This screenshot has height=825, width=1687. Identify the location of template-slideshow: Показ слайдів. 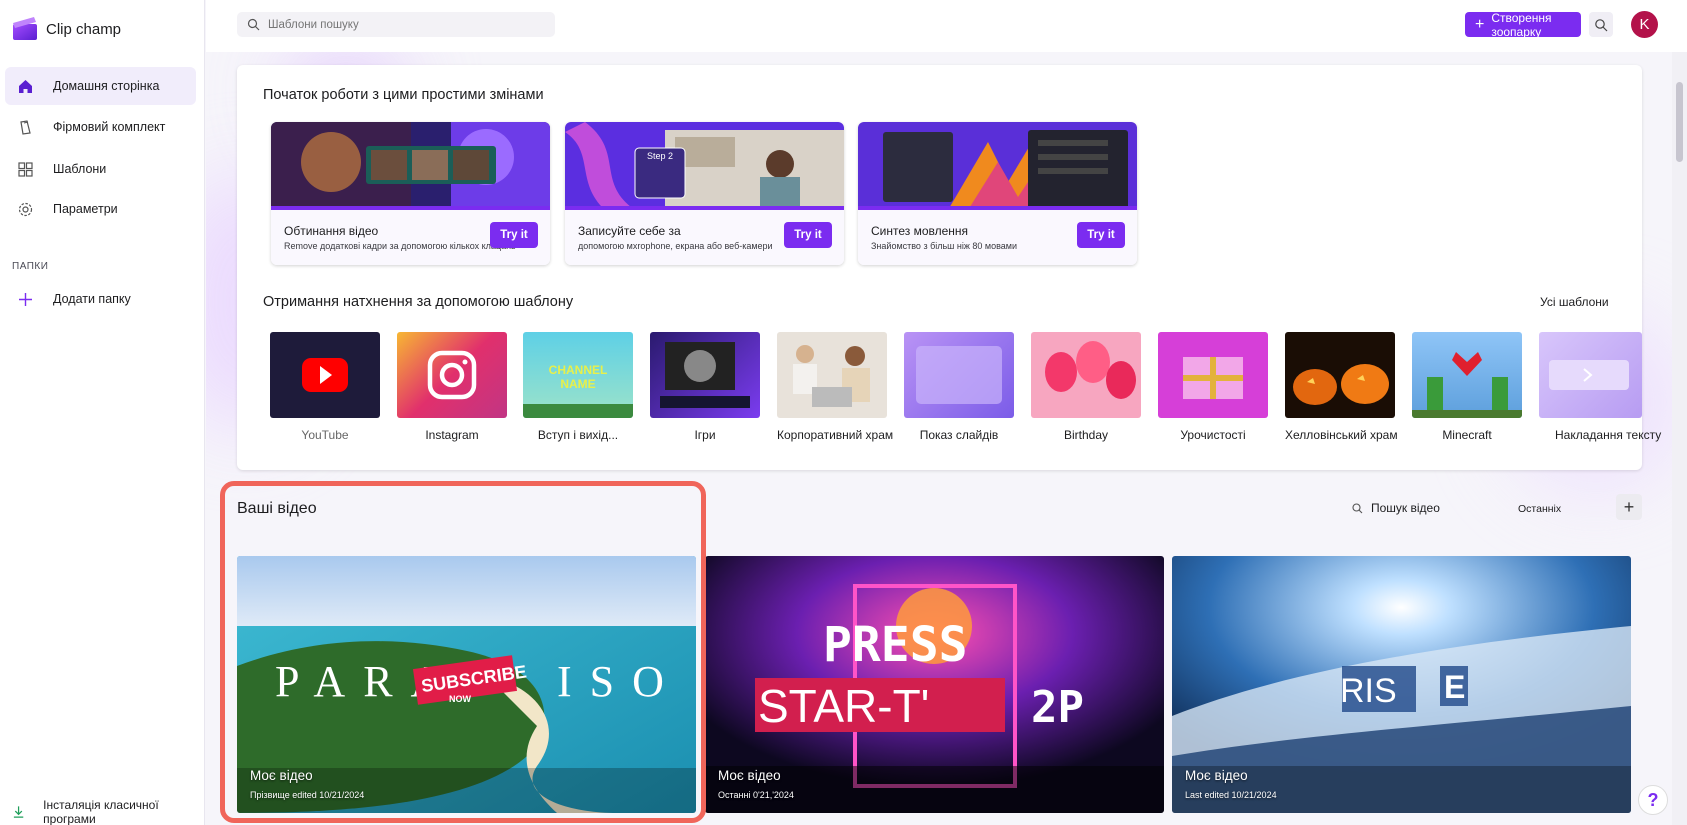
(959, 387).